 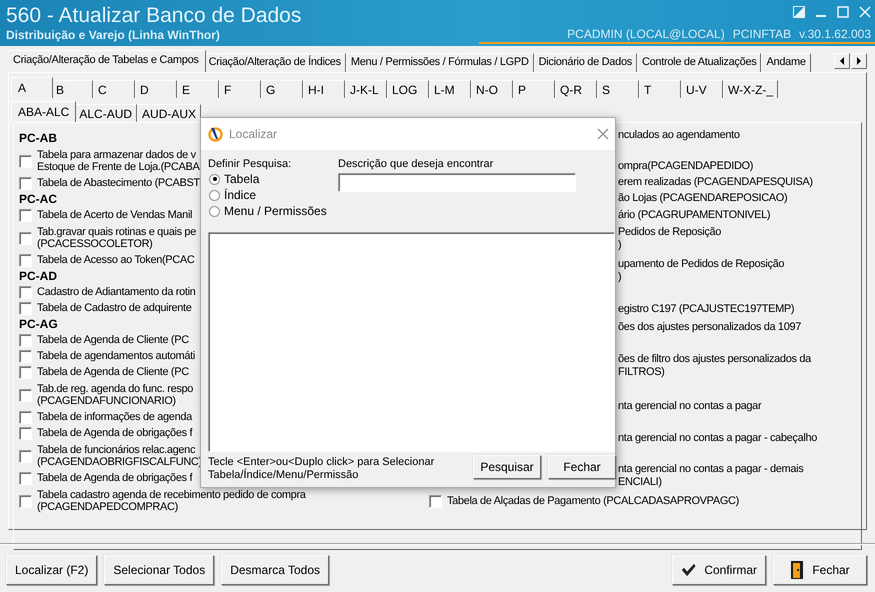 What do you see at coordinates (114, 89) in the screenshot?
I see `tab: C` at bounding box center [114, 89].